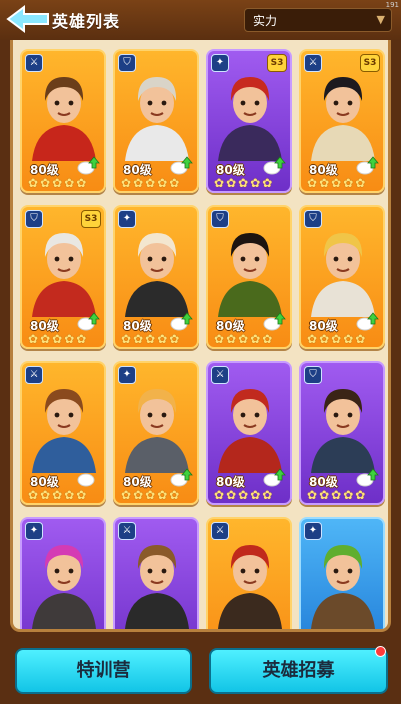  I want to click on sort-selected-label: 实力, so click(265, 21).